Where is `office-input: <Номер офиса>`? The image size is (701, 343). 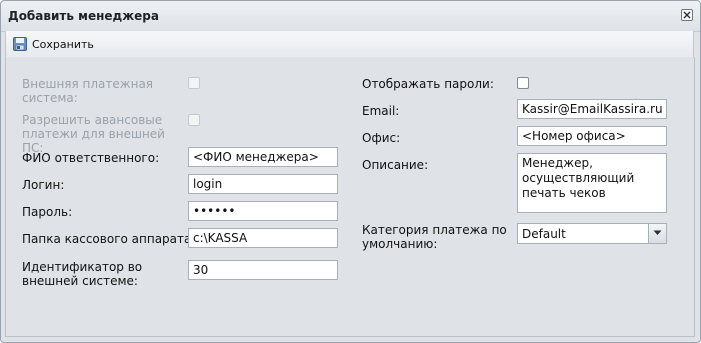 office-input: <Номер офиса> is located at coordinates (592, 136).